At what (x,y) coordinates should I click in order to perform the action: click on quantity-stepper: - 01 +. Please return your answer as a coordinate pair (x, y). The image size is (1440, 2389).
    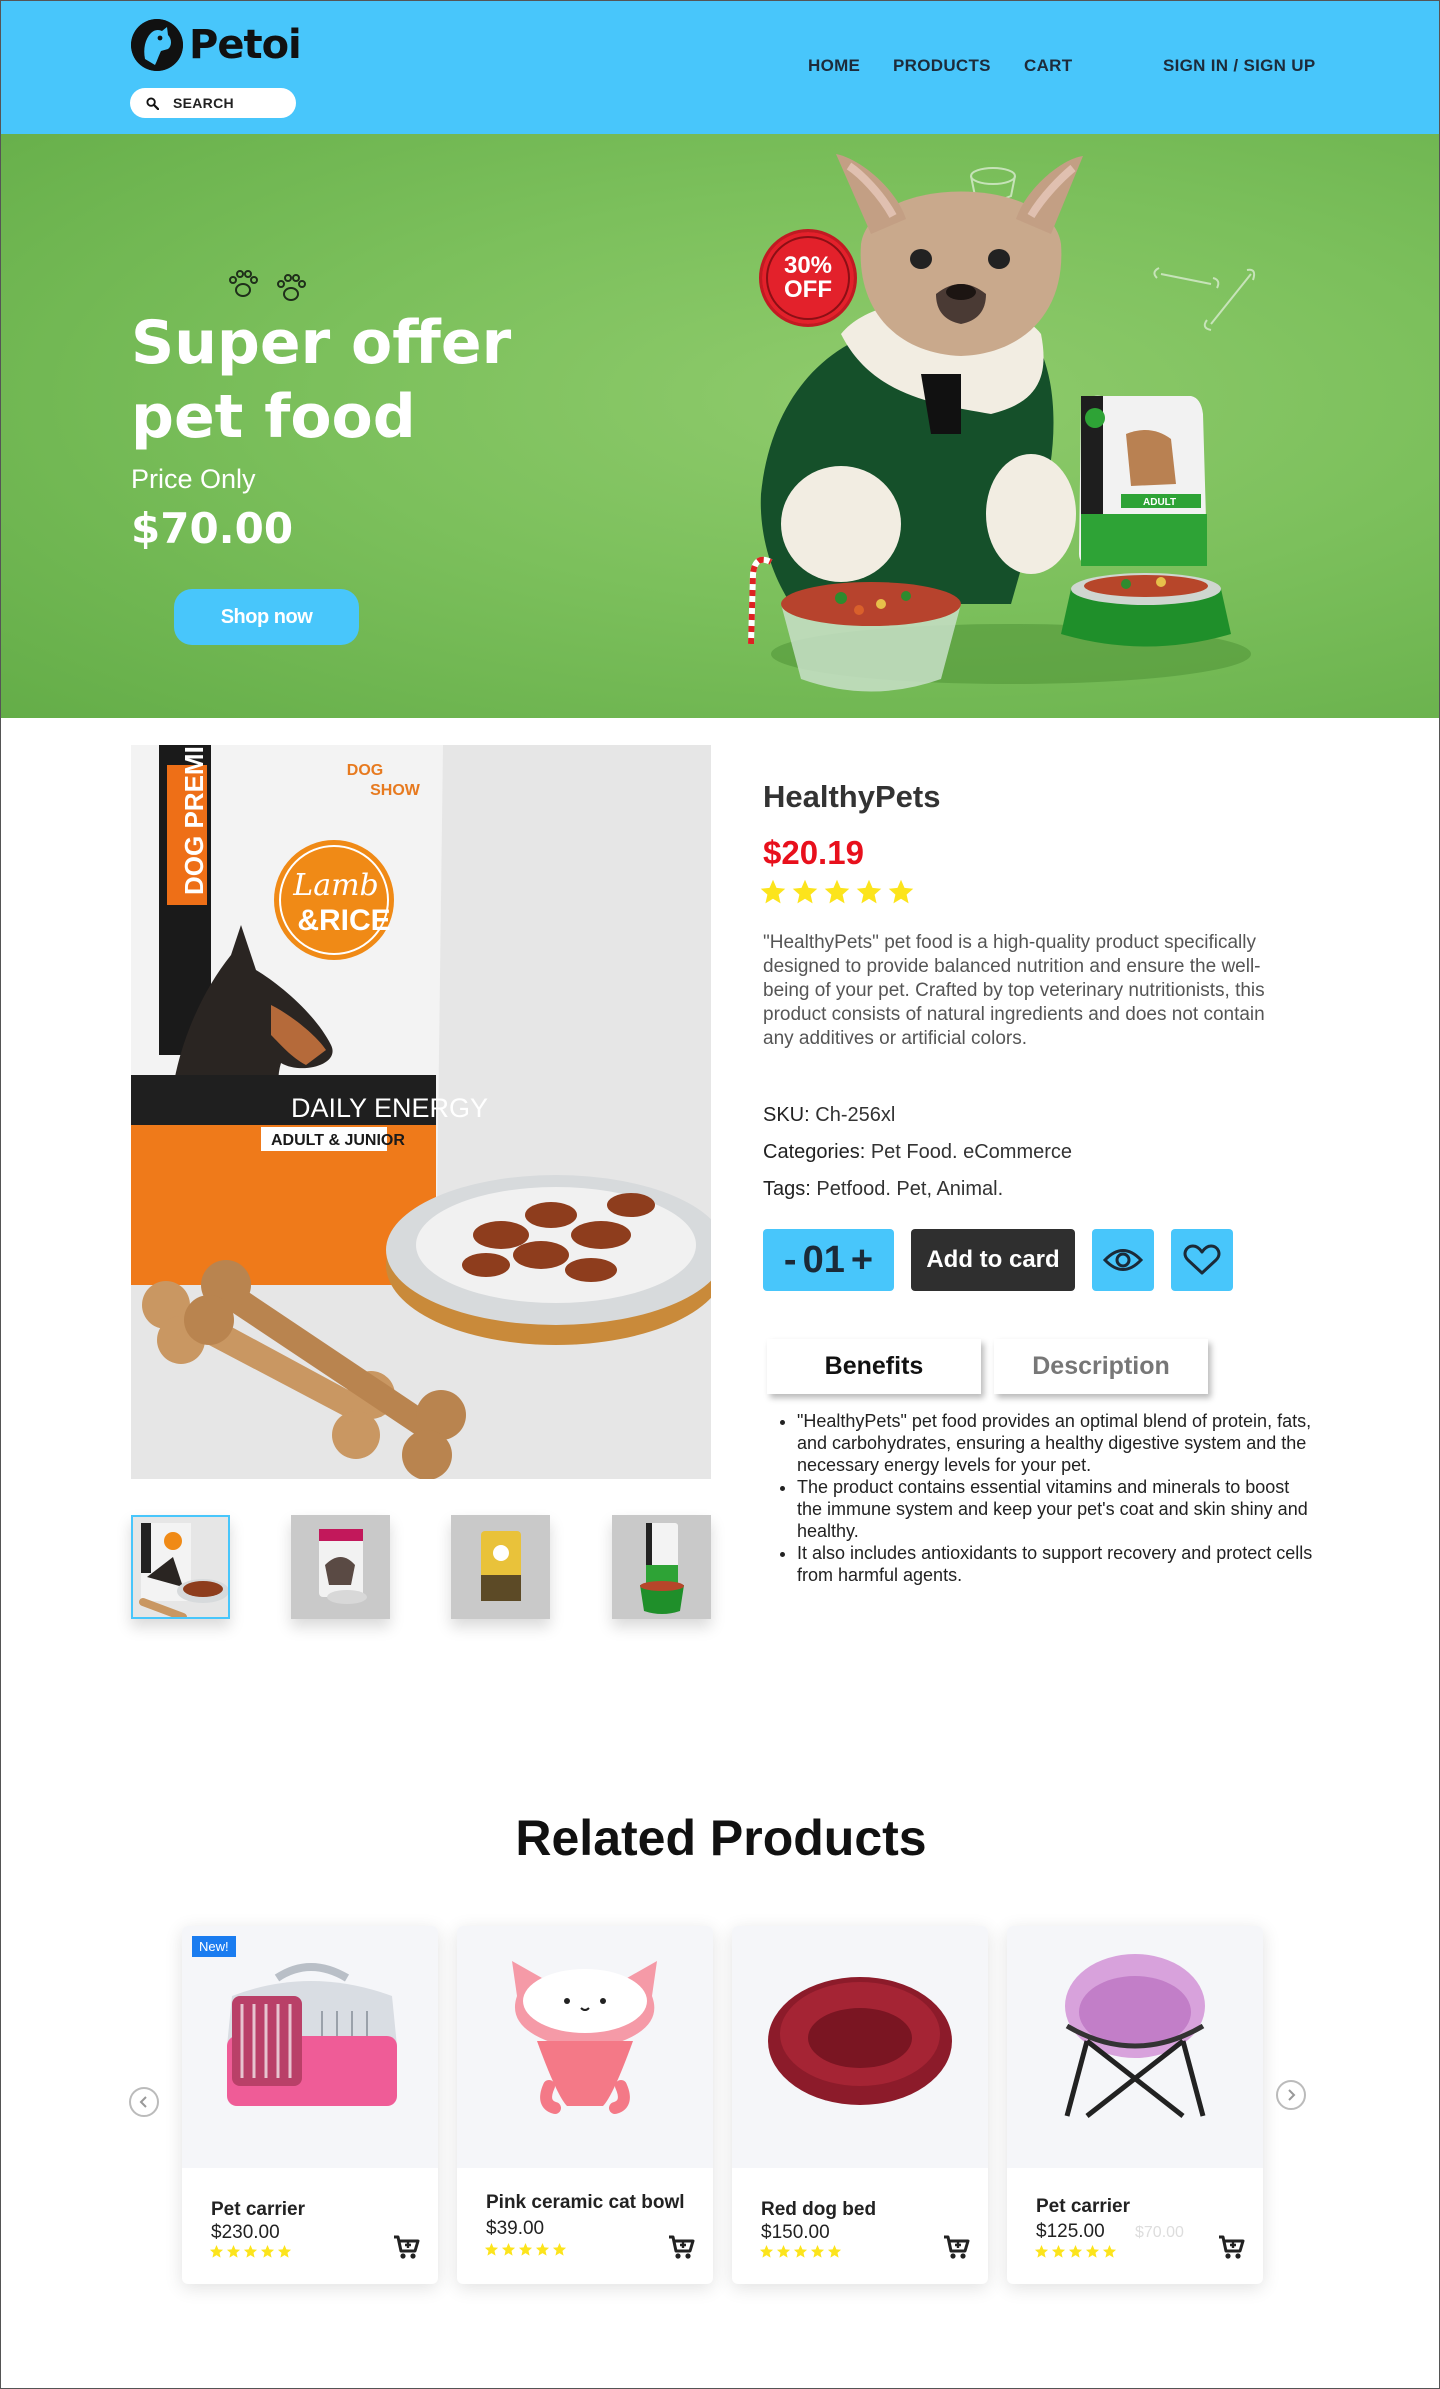
    Looking at the image, I should click on (828, 1260).